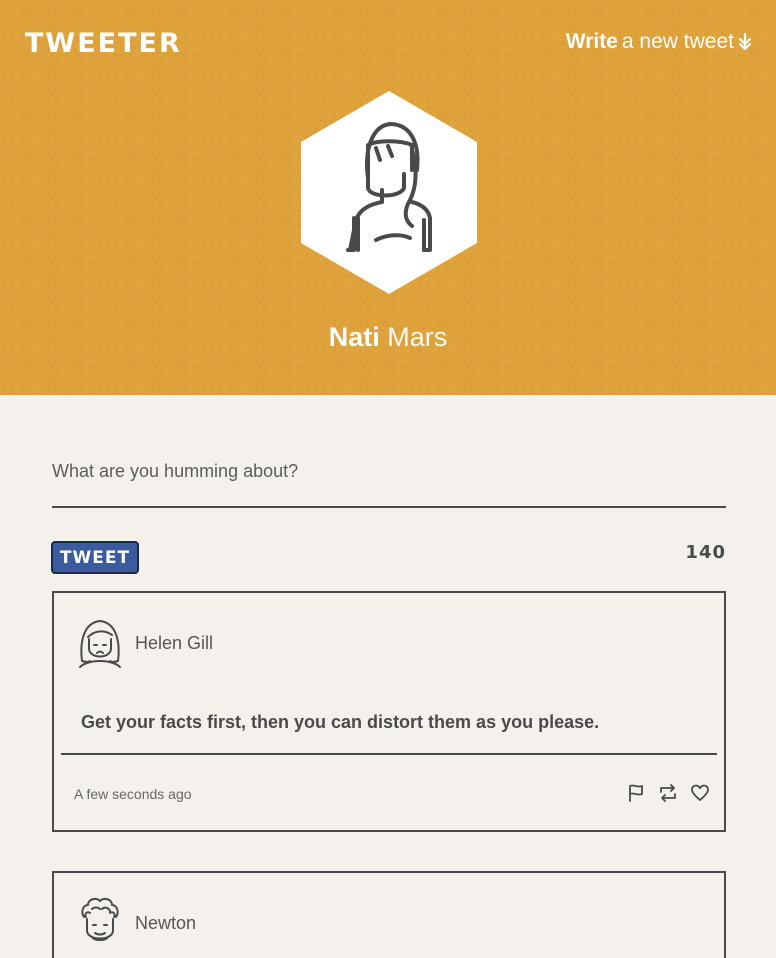  I want to click on write-label-rest: a new tweet, so click(677, 41).